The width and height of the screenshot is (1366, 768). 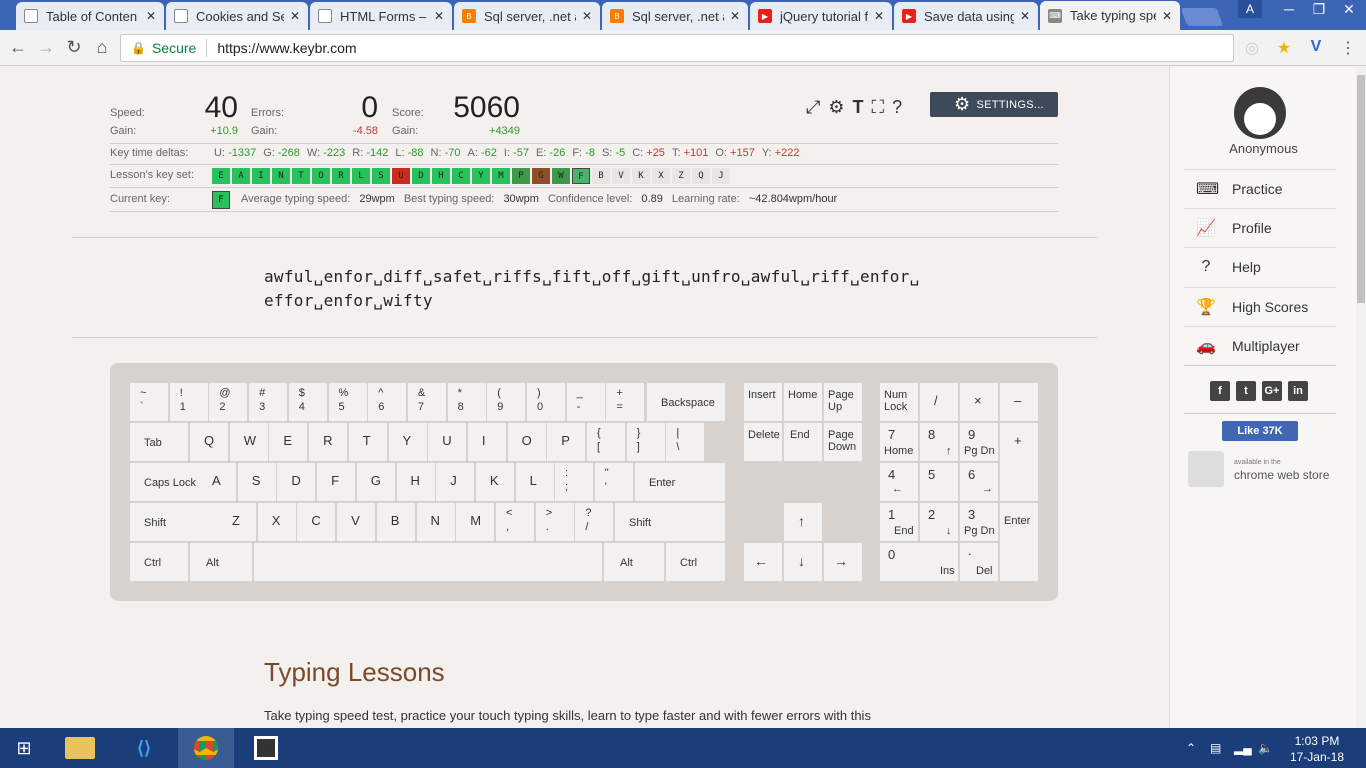 What do you see at coordinates (594, 522) in the screenshot?
I see `key: ? /` at bounding box center [594, 522].